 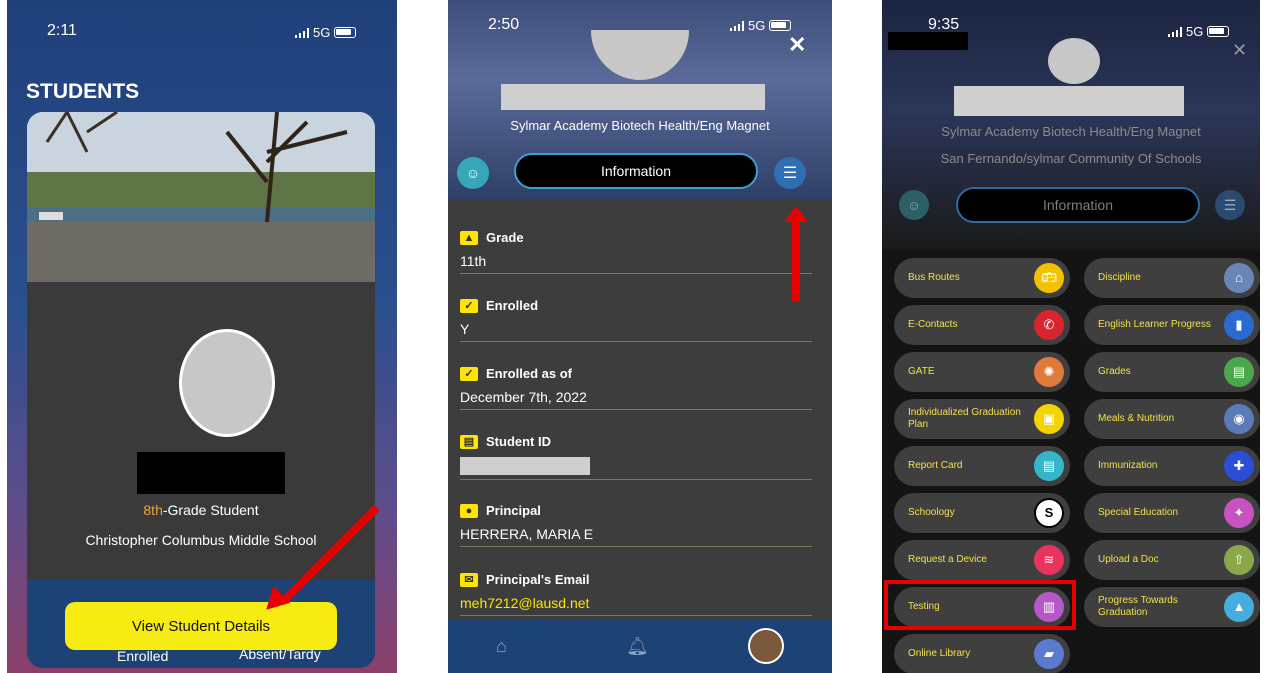 I want to click on field-principal: ● Principal HERRERA, MARIA E, so click(x=636, y=525).